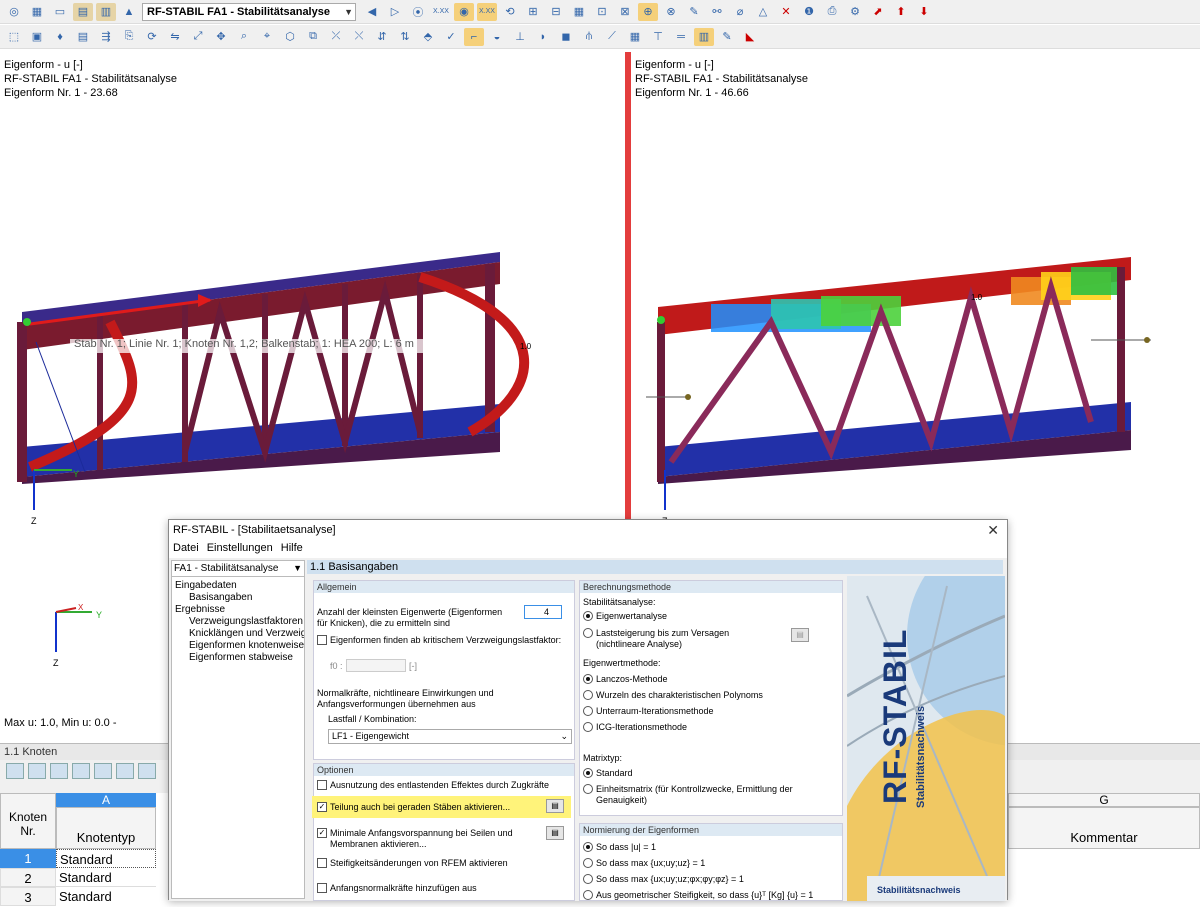 This screenshot has height=907, width=1200. Describe the element at coordinates (267, 37) in the screenshot. I see `zoom-window-icon: ⌖` at that location.